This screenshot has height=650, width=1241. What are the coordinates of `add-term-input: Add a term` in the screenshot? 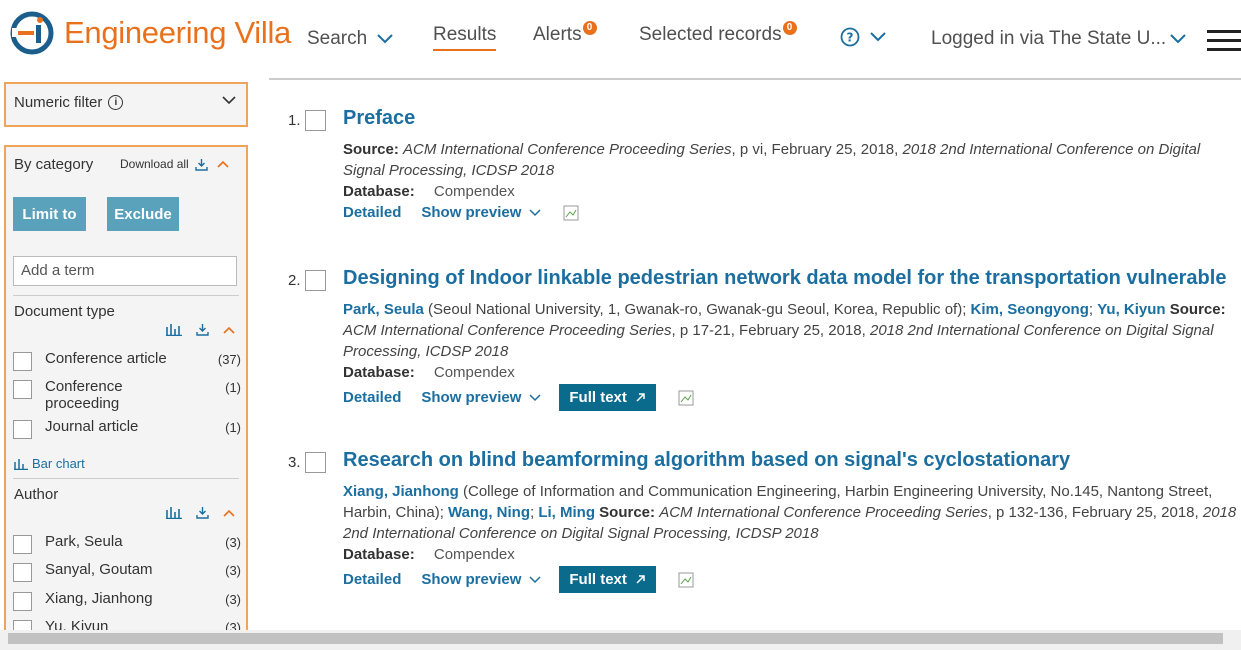 It's located at (125, 271).